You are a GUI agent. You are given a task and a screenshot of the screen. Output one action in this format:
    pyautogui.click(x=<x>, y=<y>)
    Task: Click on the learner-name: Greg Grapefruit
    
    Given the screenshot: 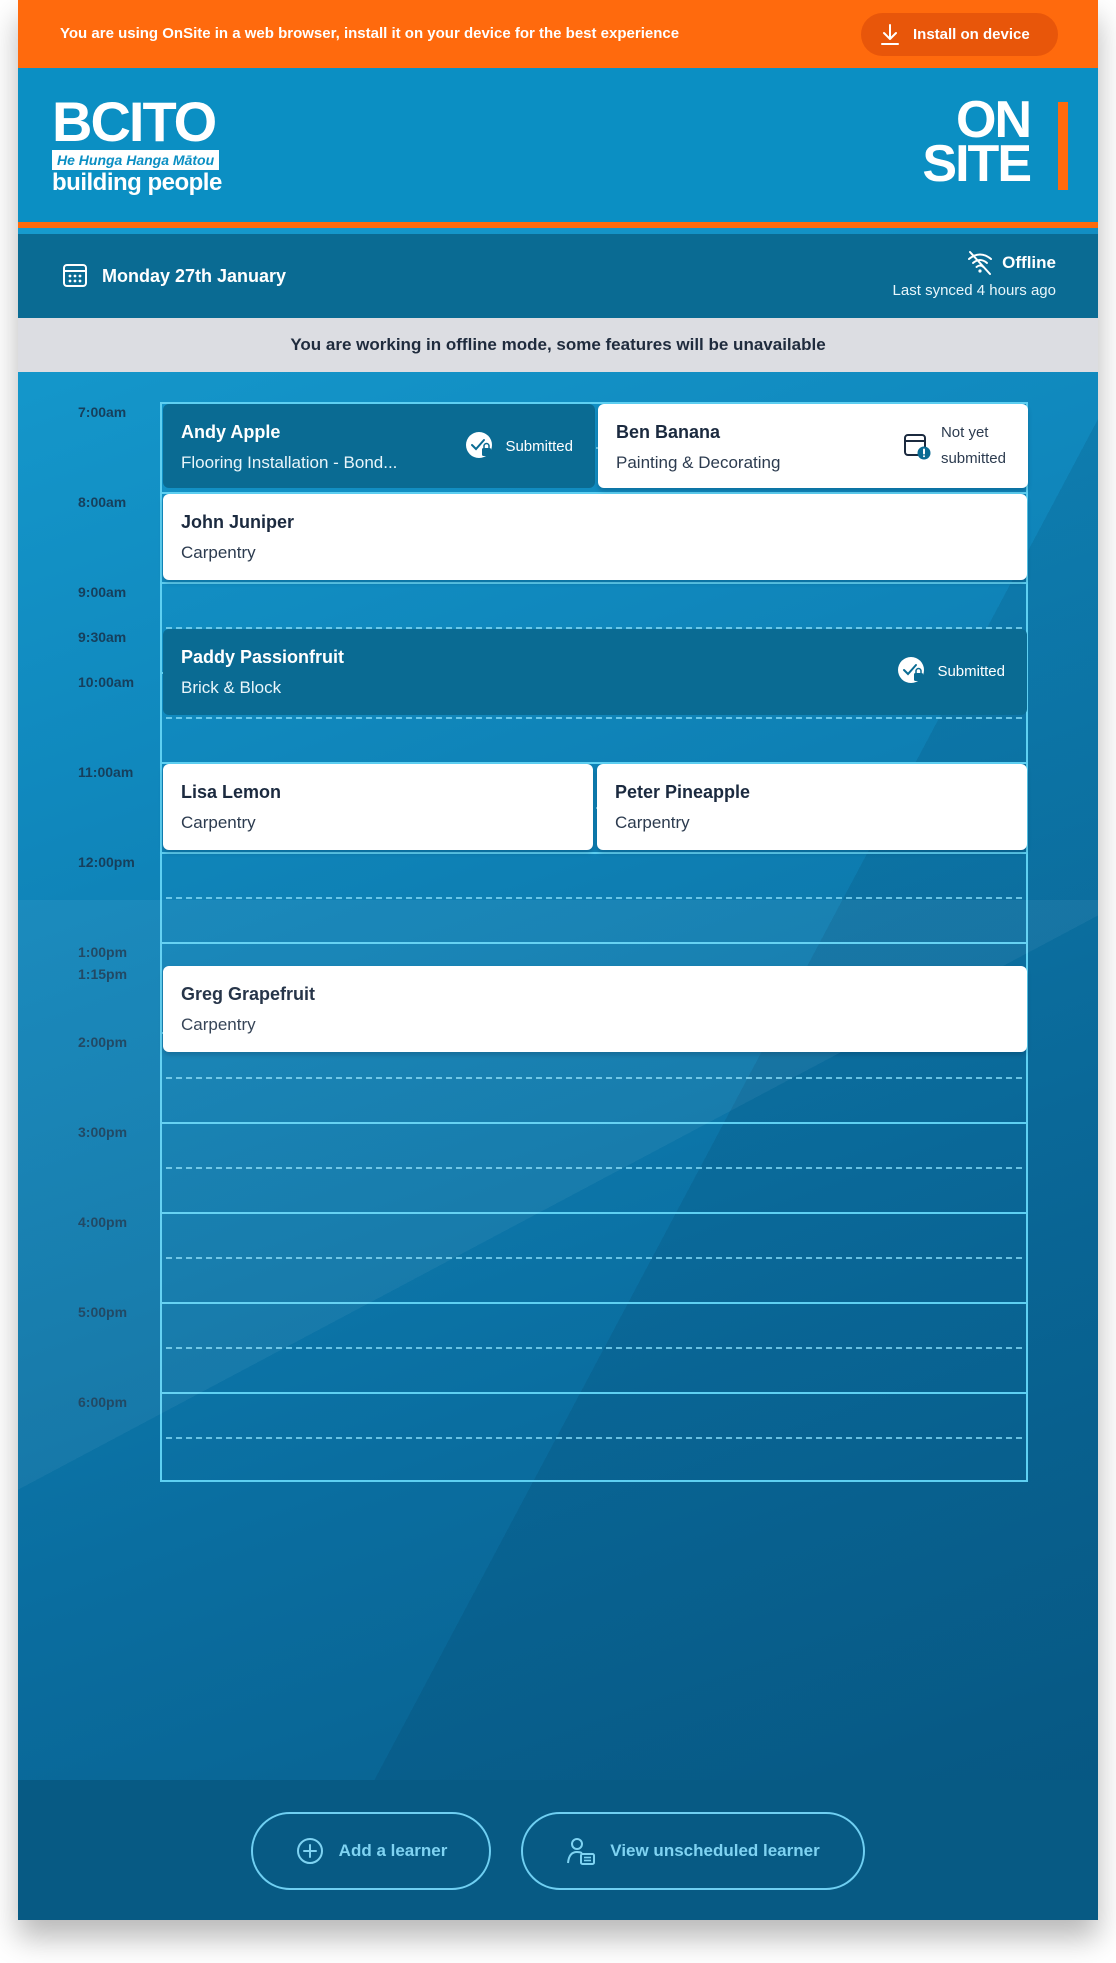 What is the action you would take?
    pyautogui.click(x=248, y=994)
    